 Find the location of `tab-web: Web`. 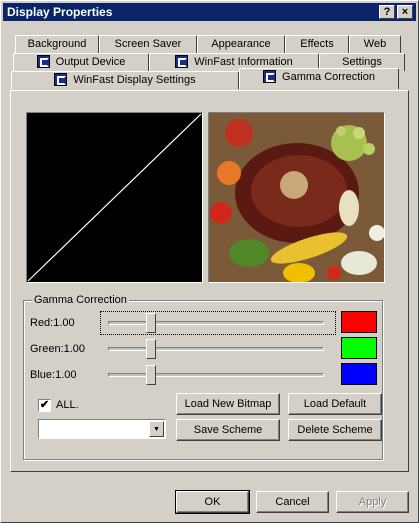

tab-web: Web is located at coordinates (375, 44).